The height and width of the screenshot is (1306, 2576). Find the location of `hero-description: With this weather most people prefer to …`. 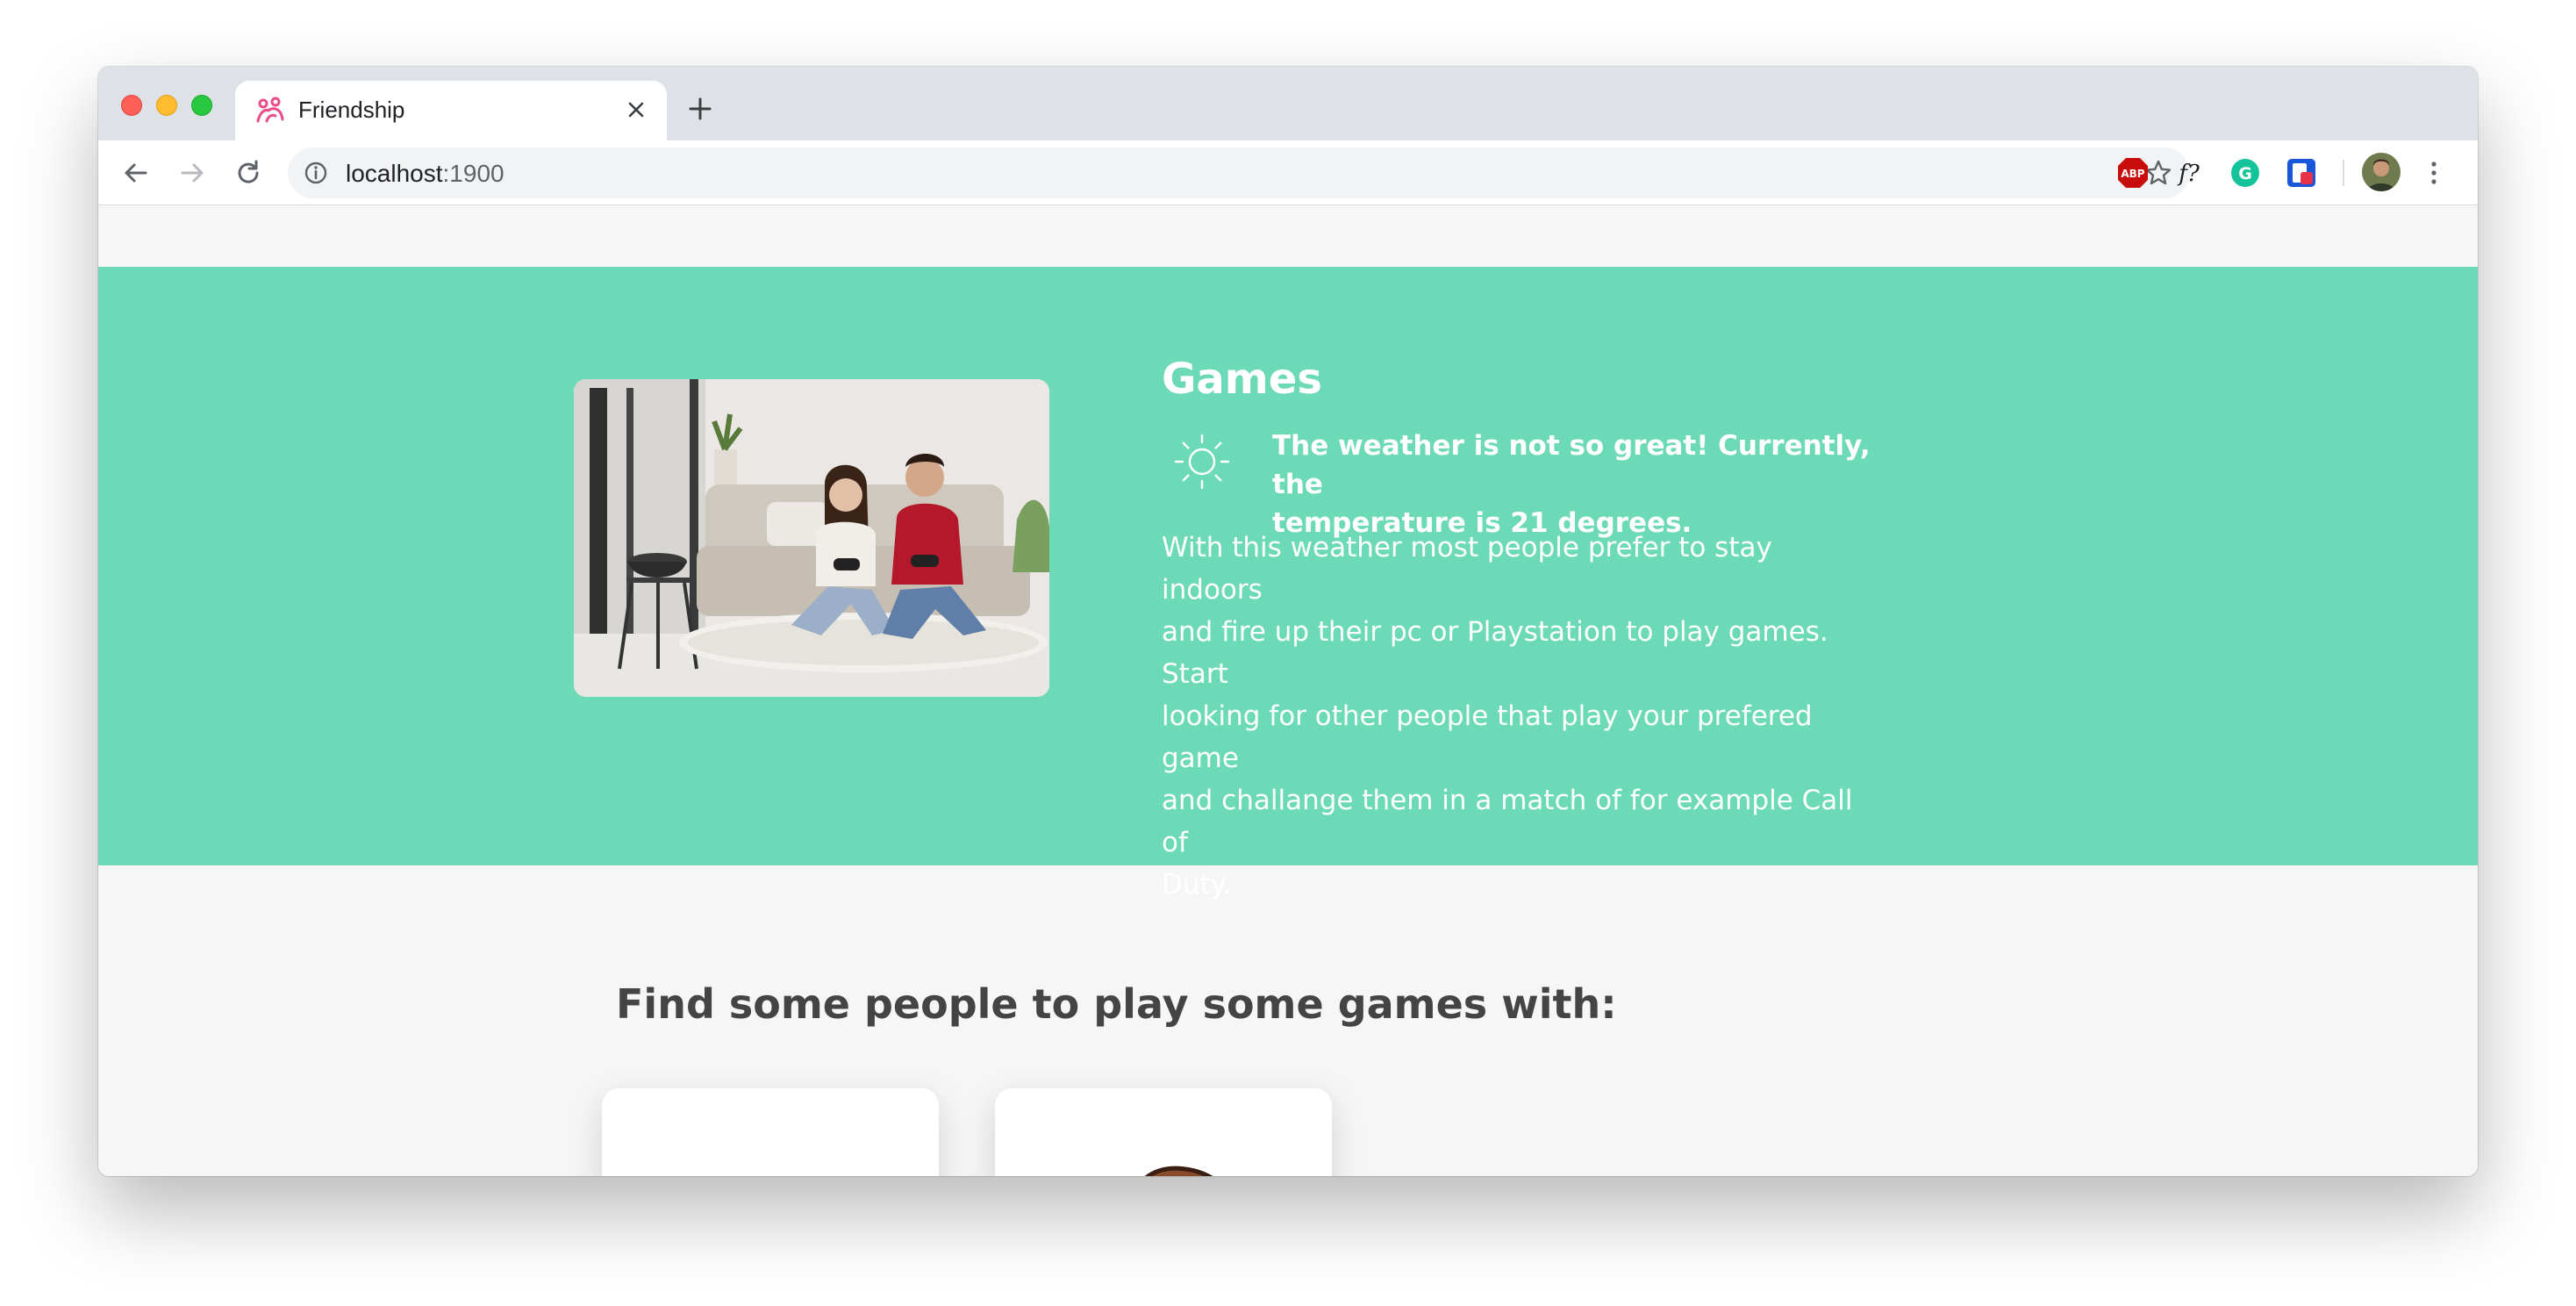

hero-description: With this weather most people prefer to … is located at coordinates (1521, 716).